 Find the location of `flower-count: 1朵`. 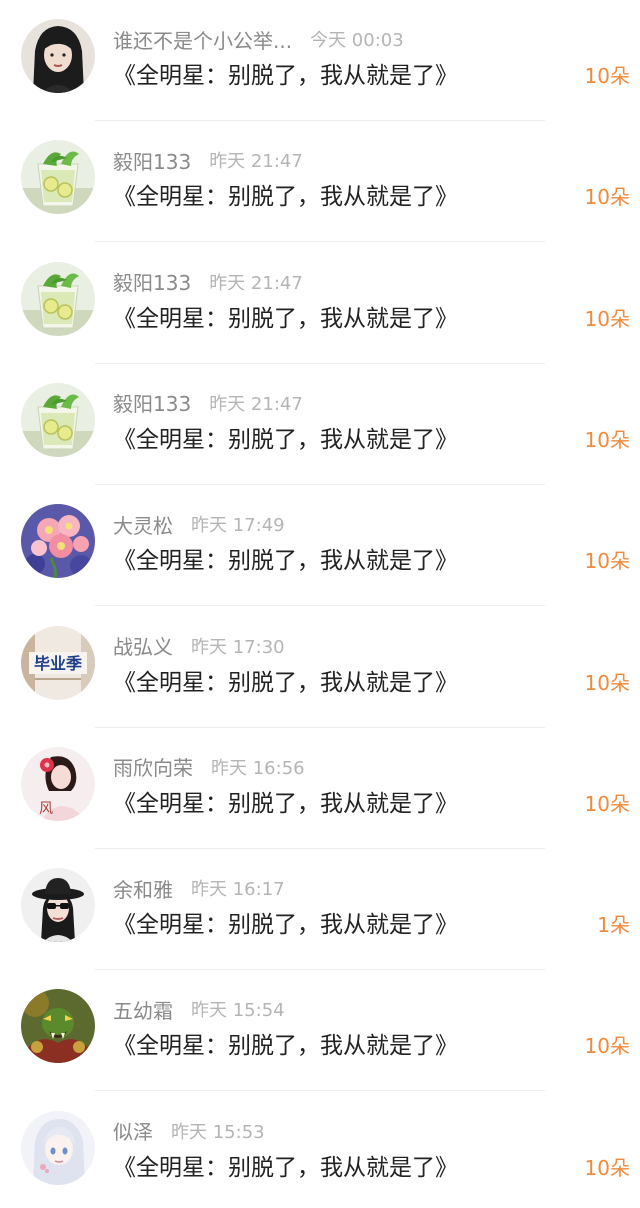

flower-count: 1朵 is located at coordinates (613, 925).